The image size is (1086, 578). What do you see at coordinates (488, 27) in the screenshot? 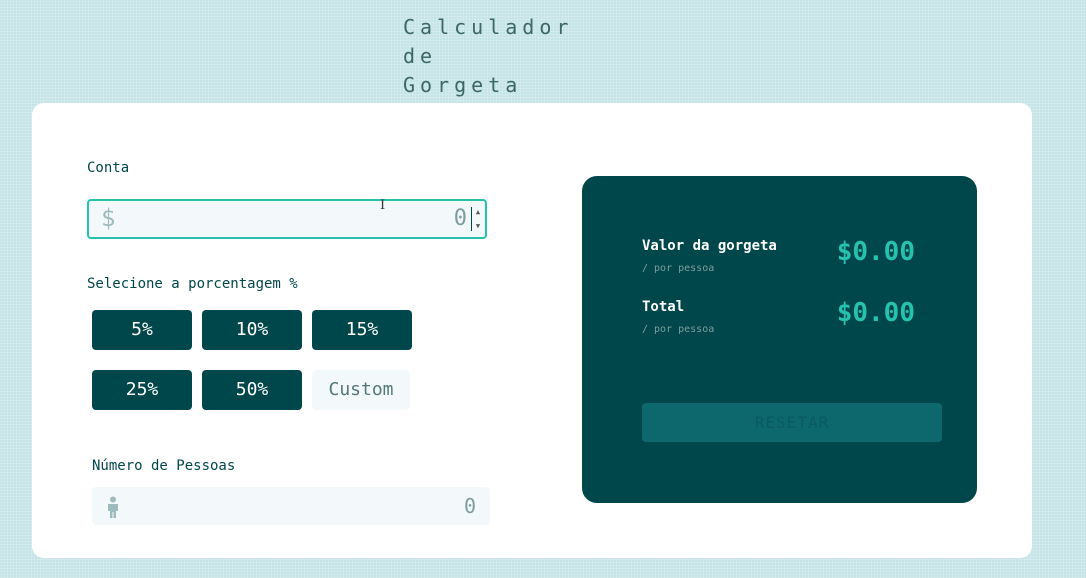
I see `app-title-line-1: Calculador` at bounding box center [488, 27].